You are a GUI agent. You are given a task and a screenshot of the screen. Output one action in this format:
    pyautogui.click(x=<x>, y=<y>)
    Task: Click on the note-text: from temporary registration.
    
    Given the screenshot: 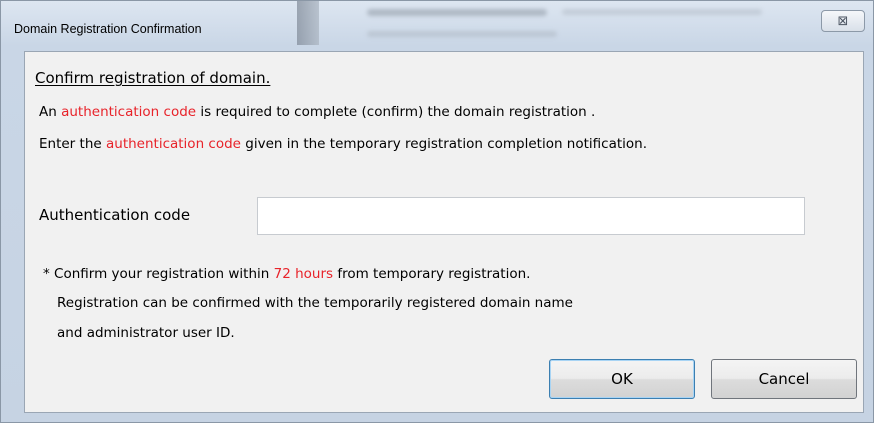 What is the action you would take?
    pyautogui.click(x=432, y=274)
    